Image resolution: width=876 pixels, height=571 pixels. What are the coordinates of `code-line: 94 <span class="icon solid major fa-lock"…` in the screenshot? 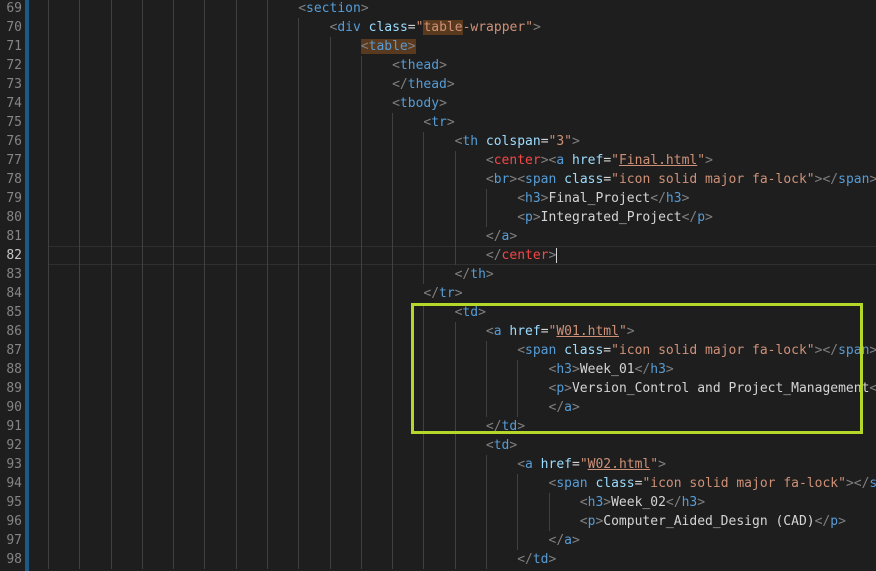 It's located at (438, 483).